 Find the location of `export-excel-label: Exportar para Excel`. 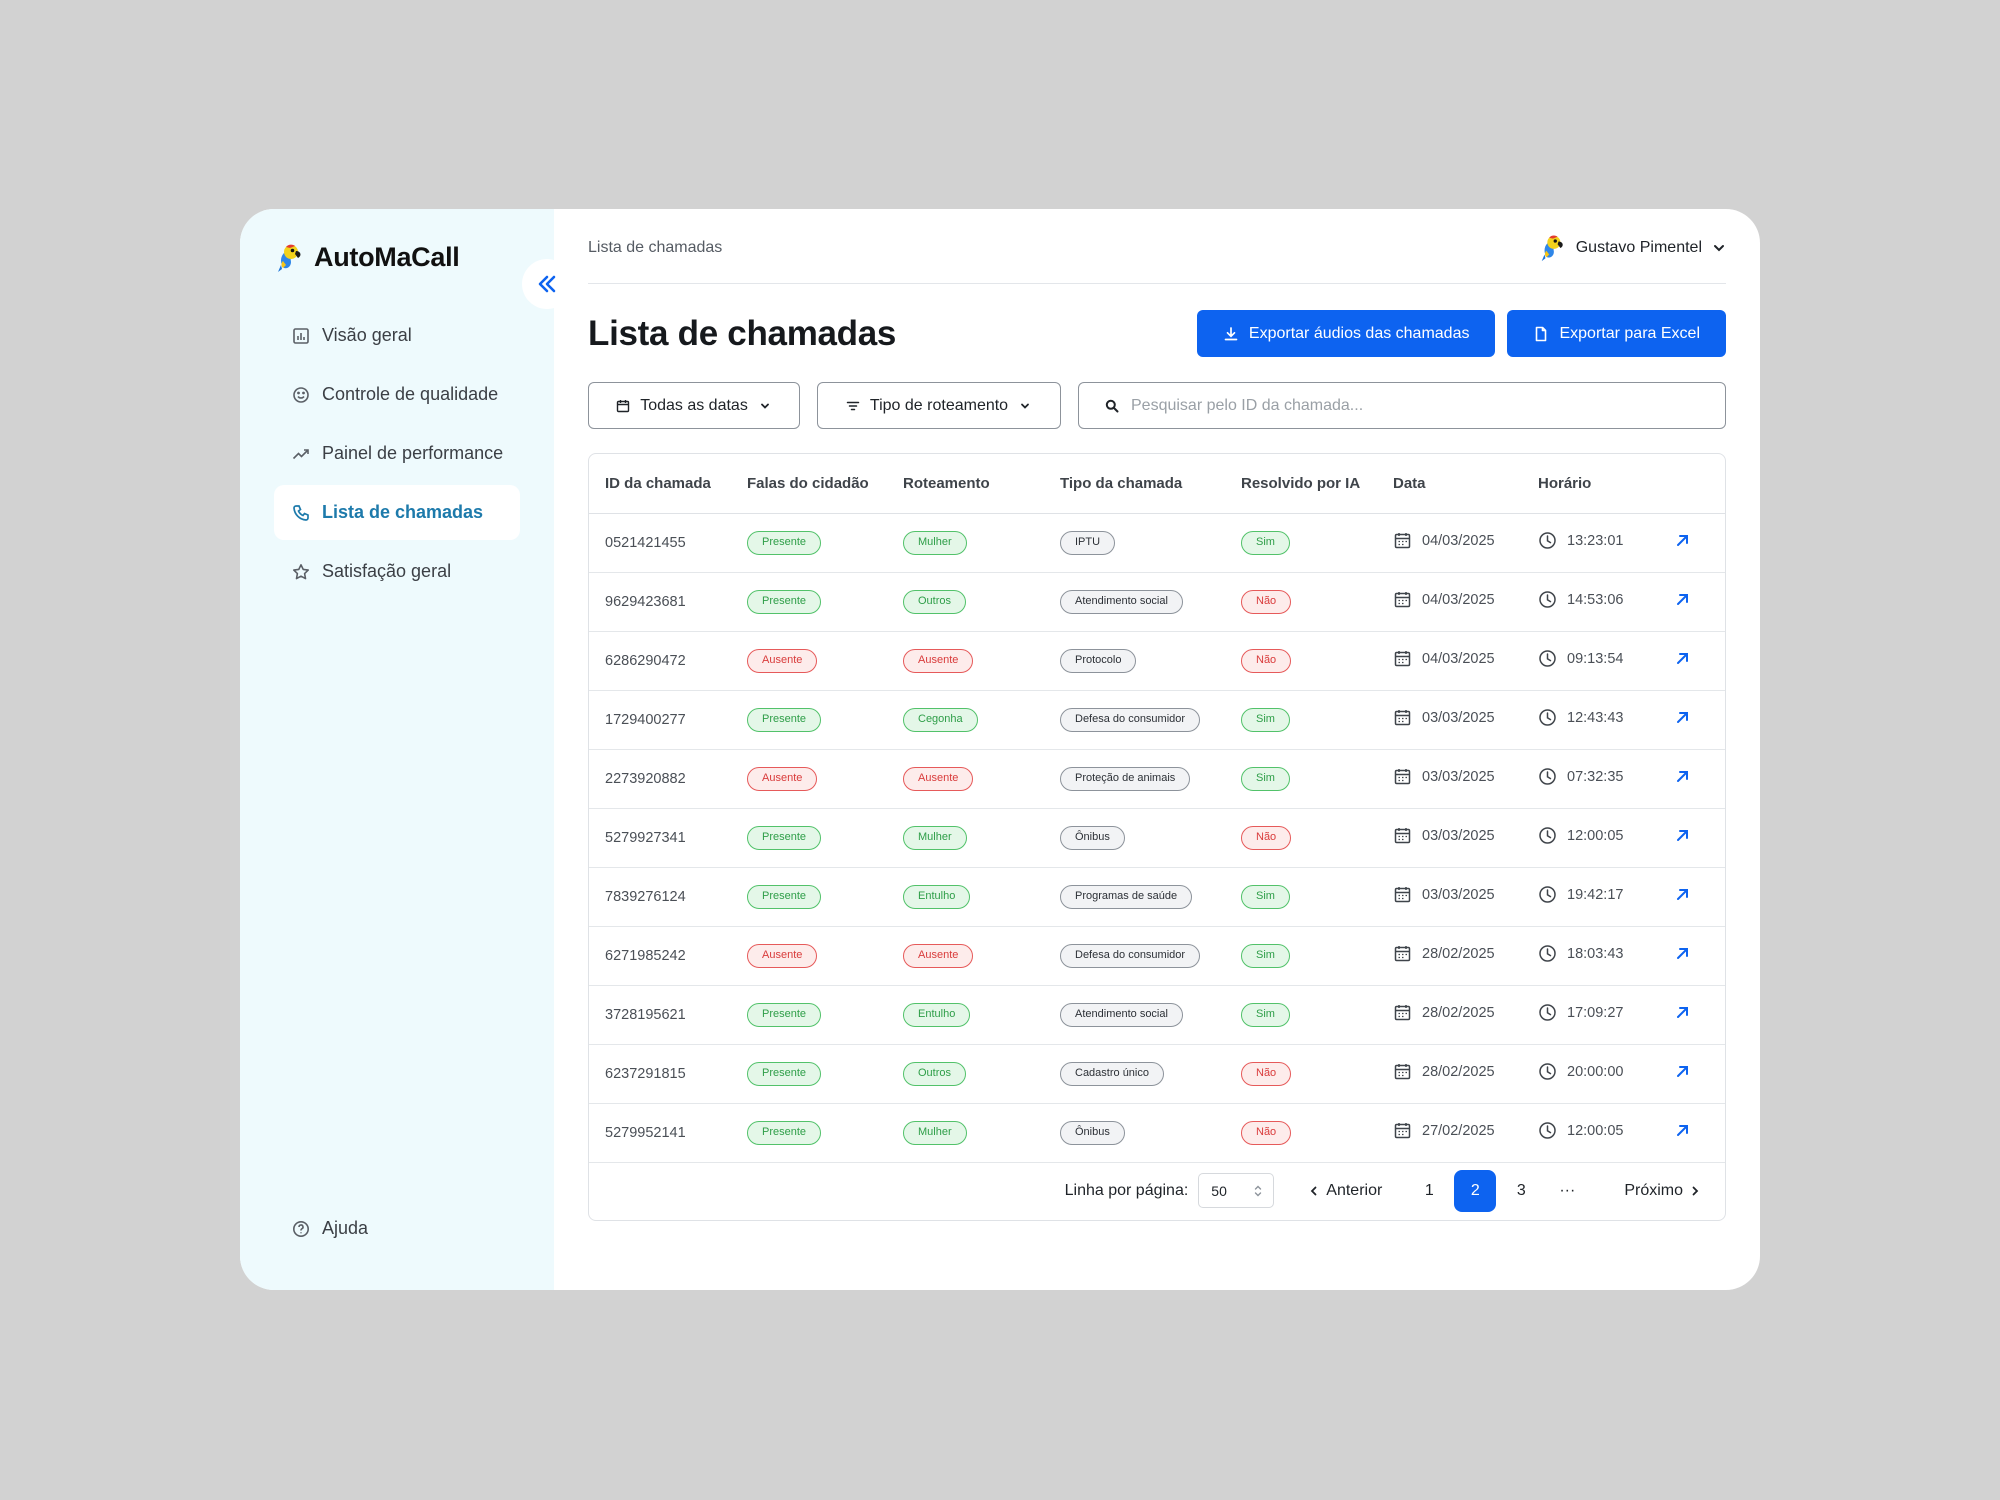

export-excel-label: Exportar para Excel is located at coordinates (1629, 333).